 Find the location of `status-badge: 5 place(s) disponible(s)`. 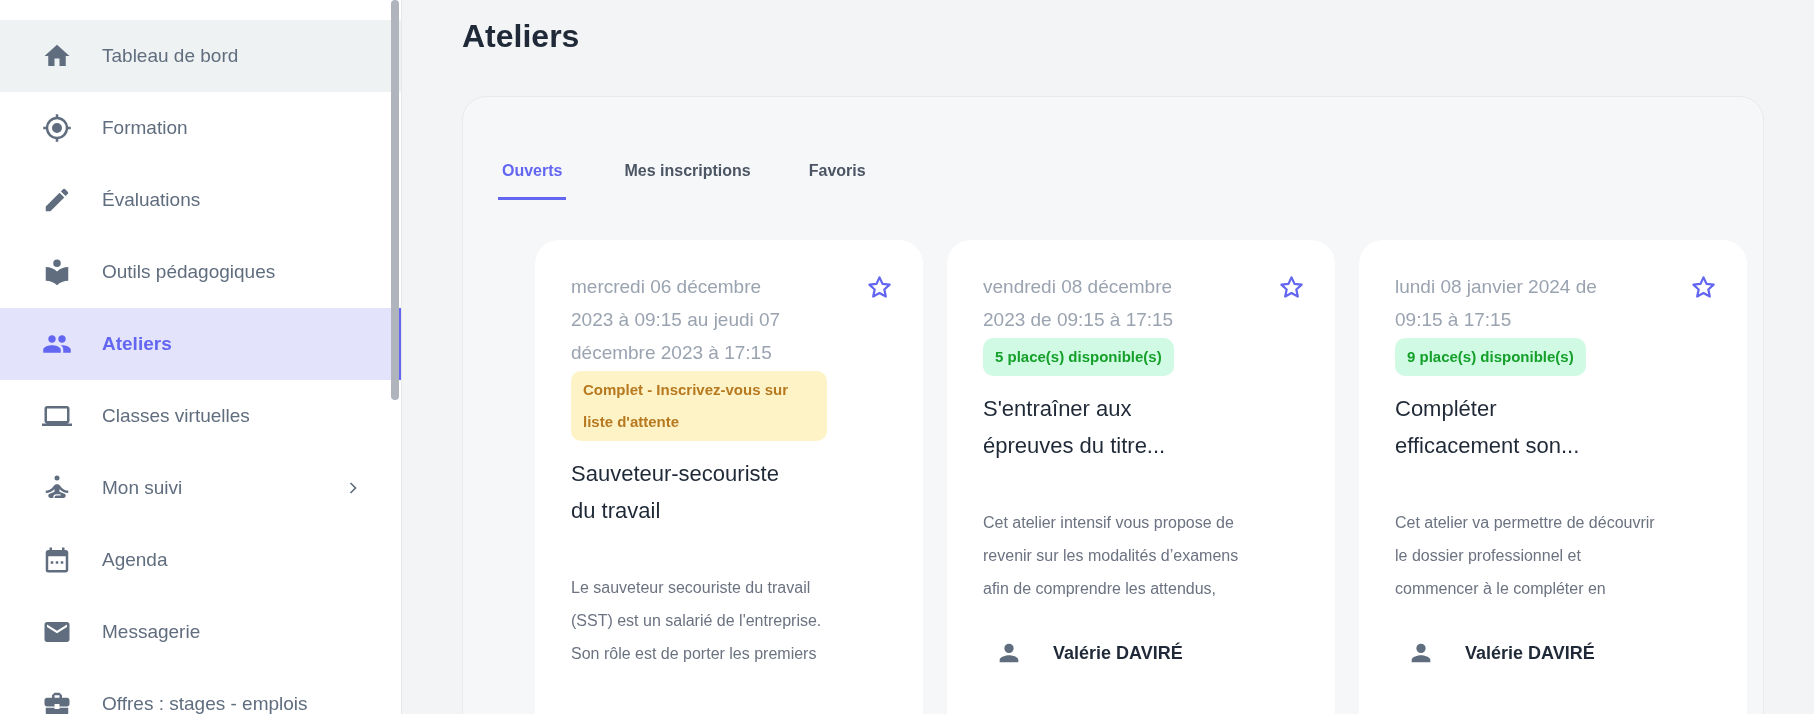

status-badge: 5 place(s) disponible(s) is located at coordinates (1078, 357).